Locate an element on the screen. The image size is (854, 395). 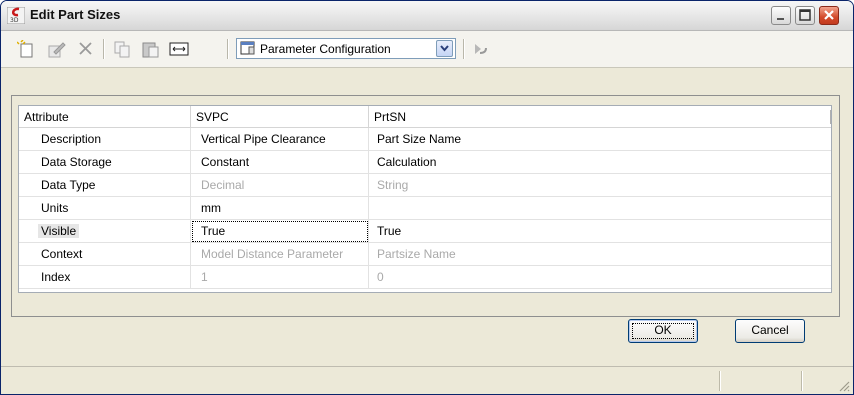
maximize-icon is located at coordinates (805, 15).